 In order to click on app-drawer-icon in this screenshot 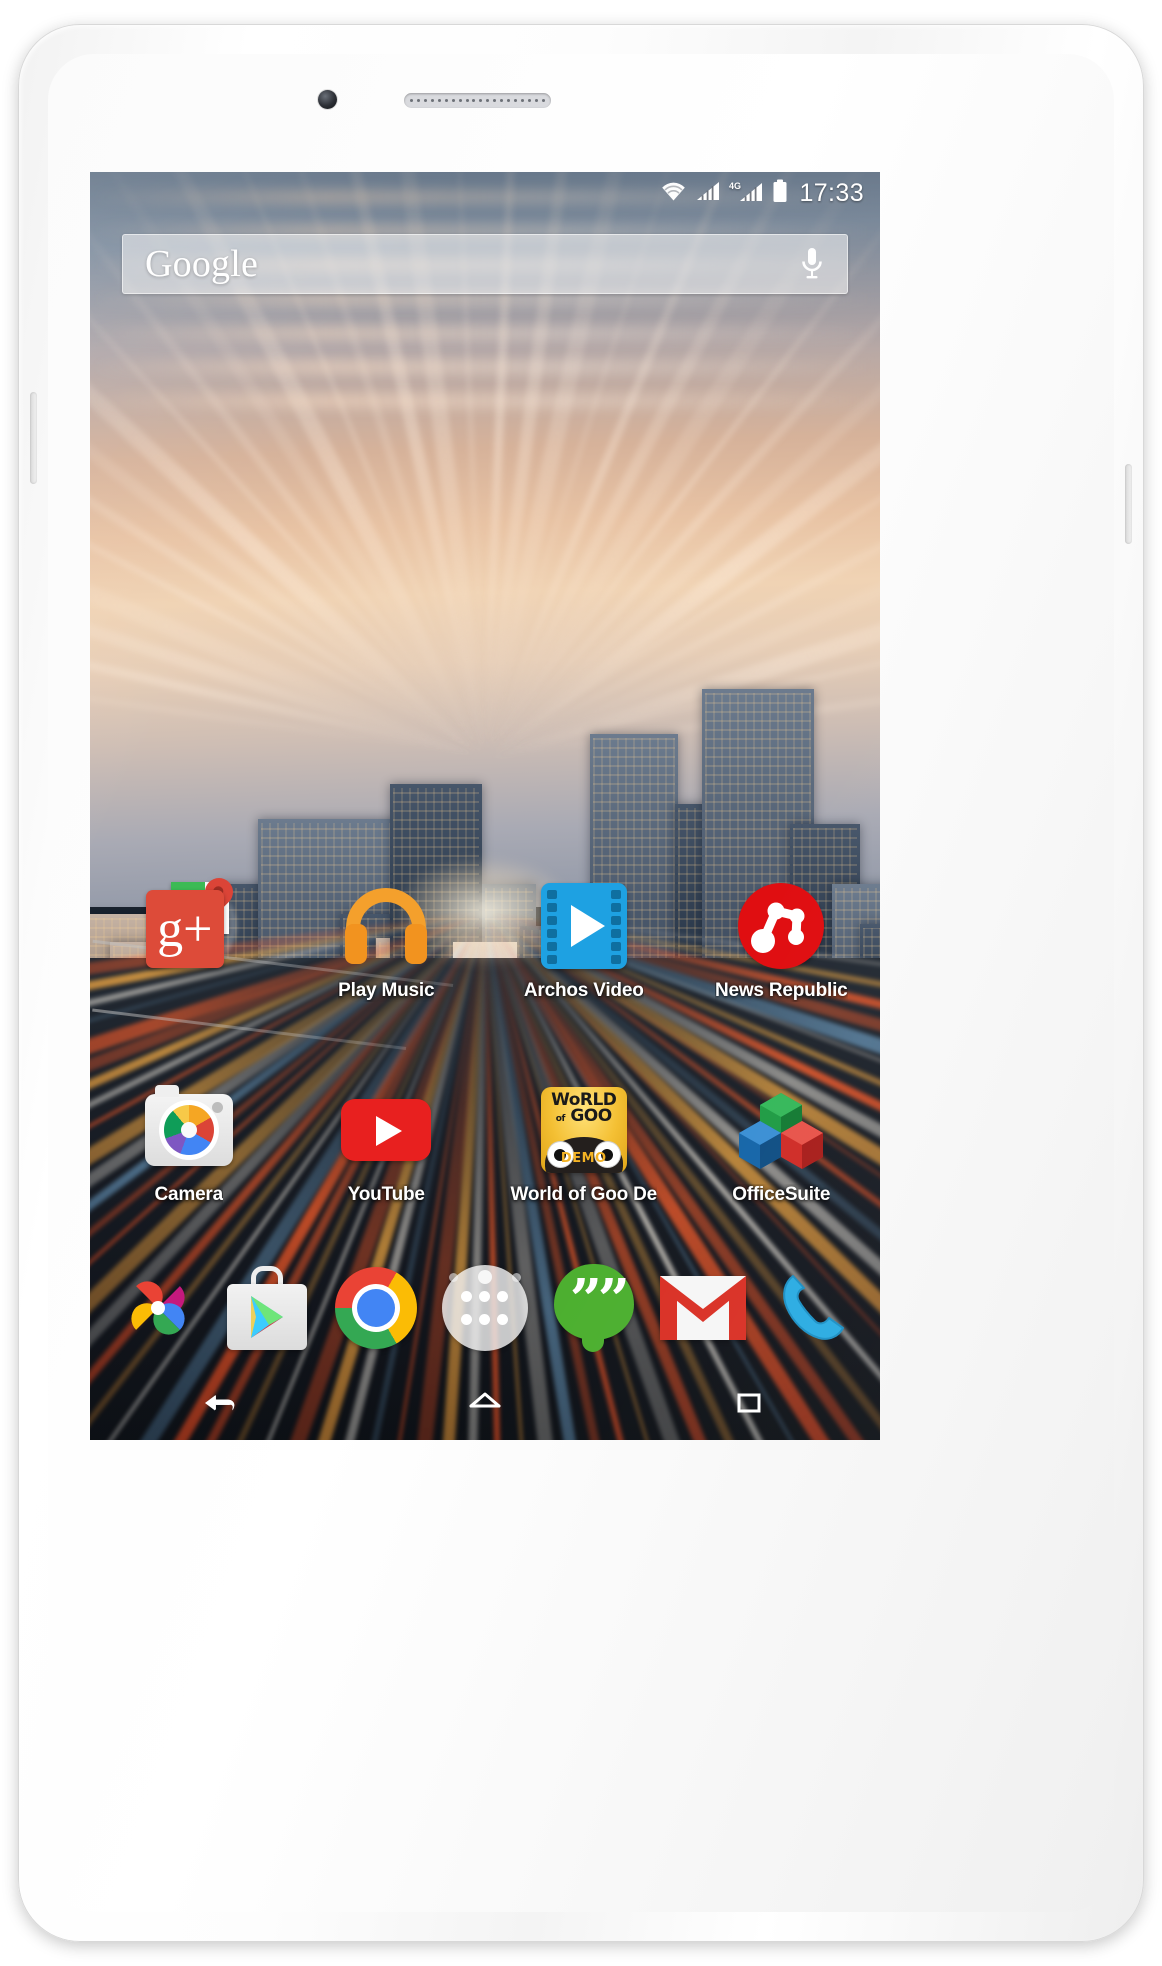, I will do `click(484, 1308)`.